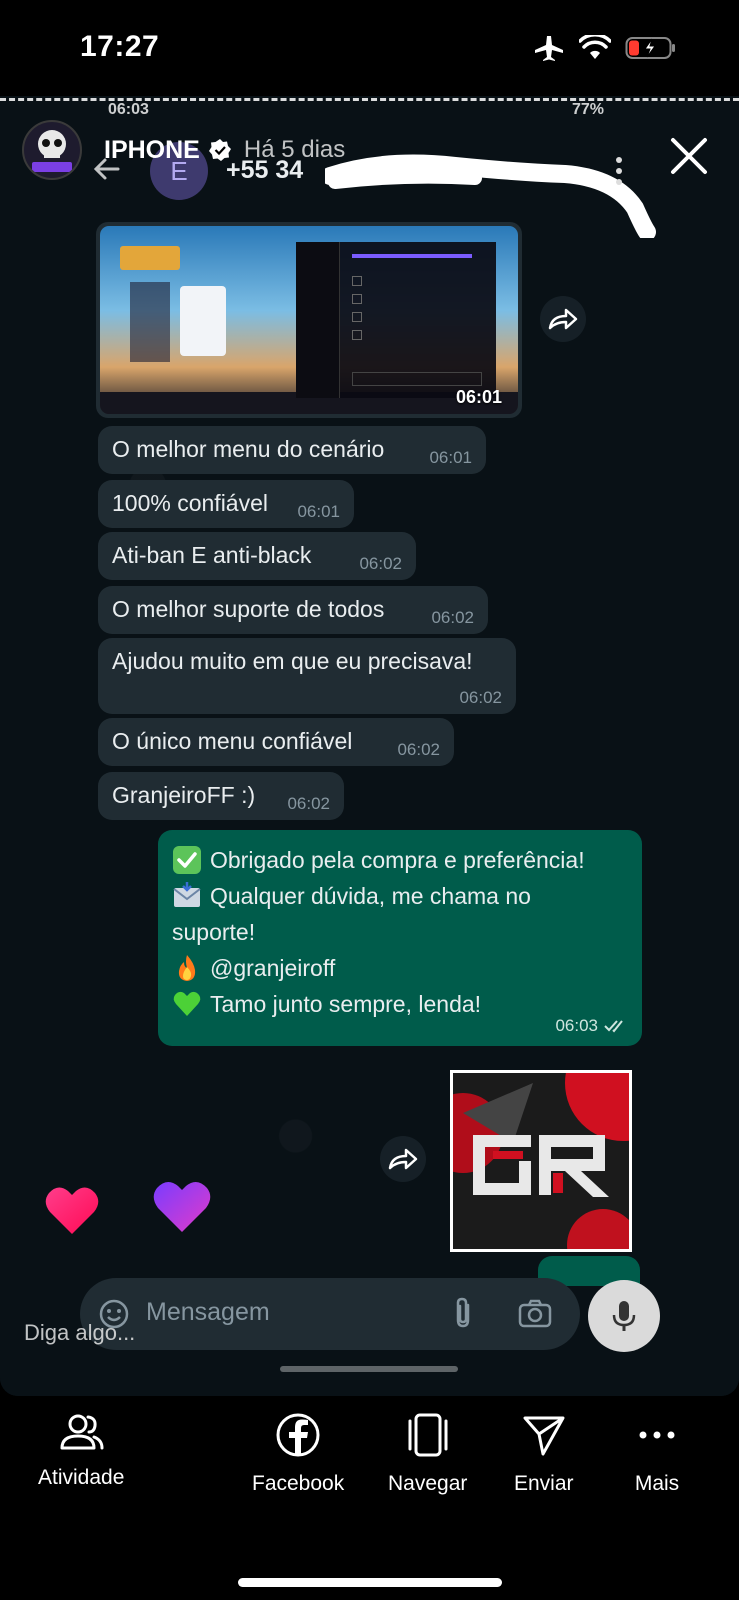  Describe the element at coordinates (657, 1483) in the screenshot. I see `action-label: Mais` at that location.